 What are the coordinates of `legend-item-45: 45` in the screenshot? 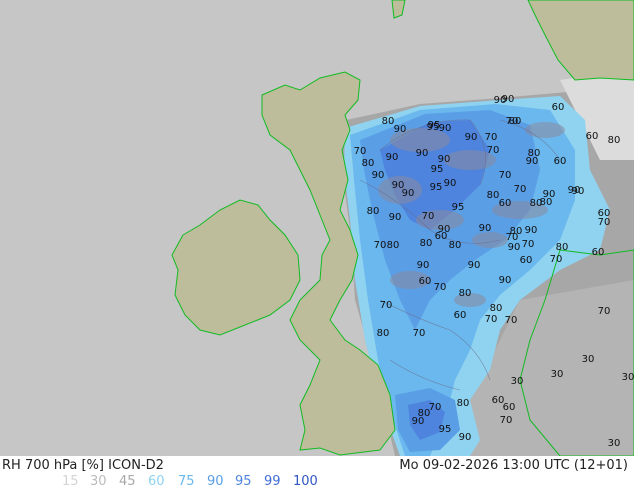 It's located at (127, 481).